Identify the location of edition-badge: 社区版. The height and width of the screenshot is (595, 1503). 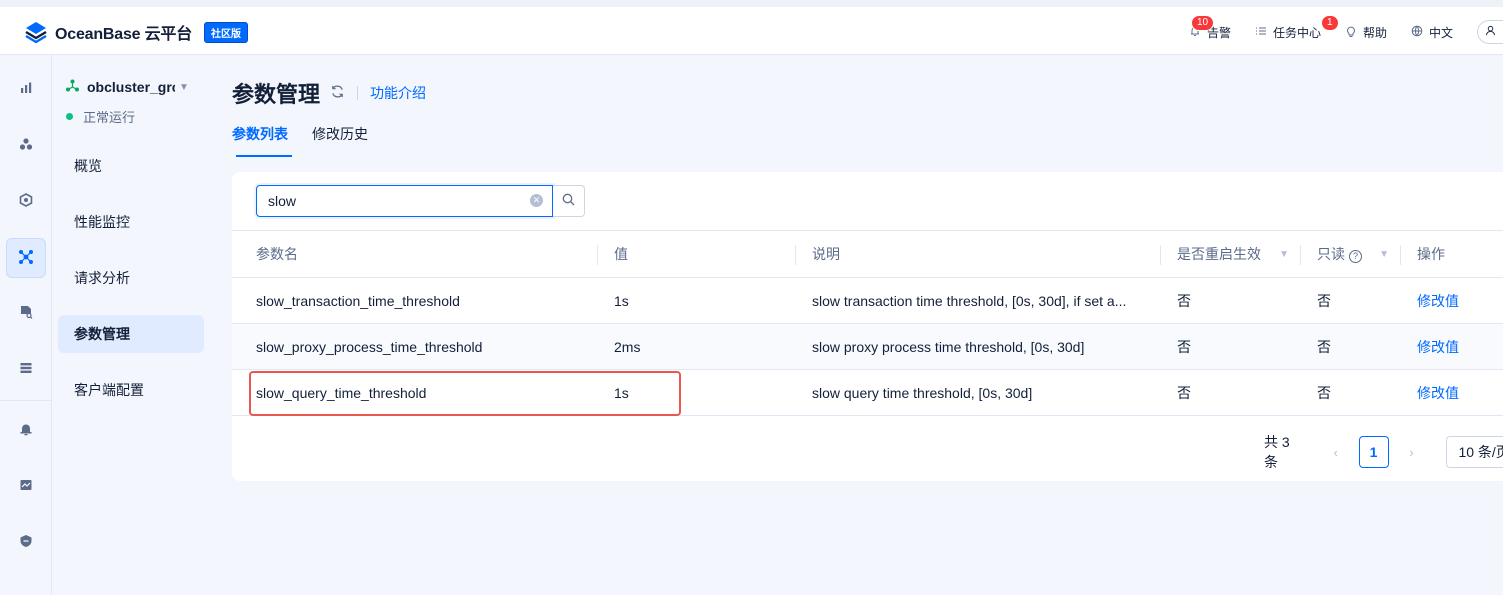
(226, 32).